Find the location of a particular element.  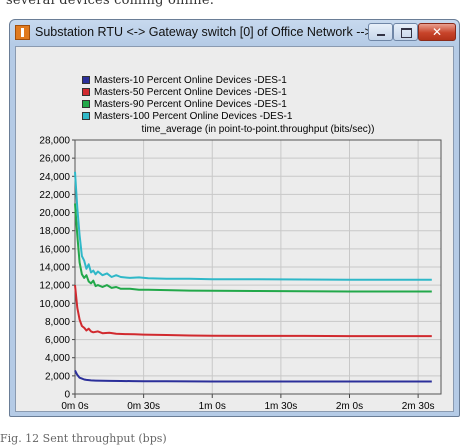

maximize-button is located at coordinates (405, 32).